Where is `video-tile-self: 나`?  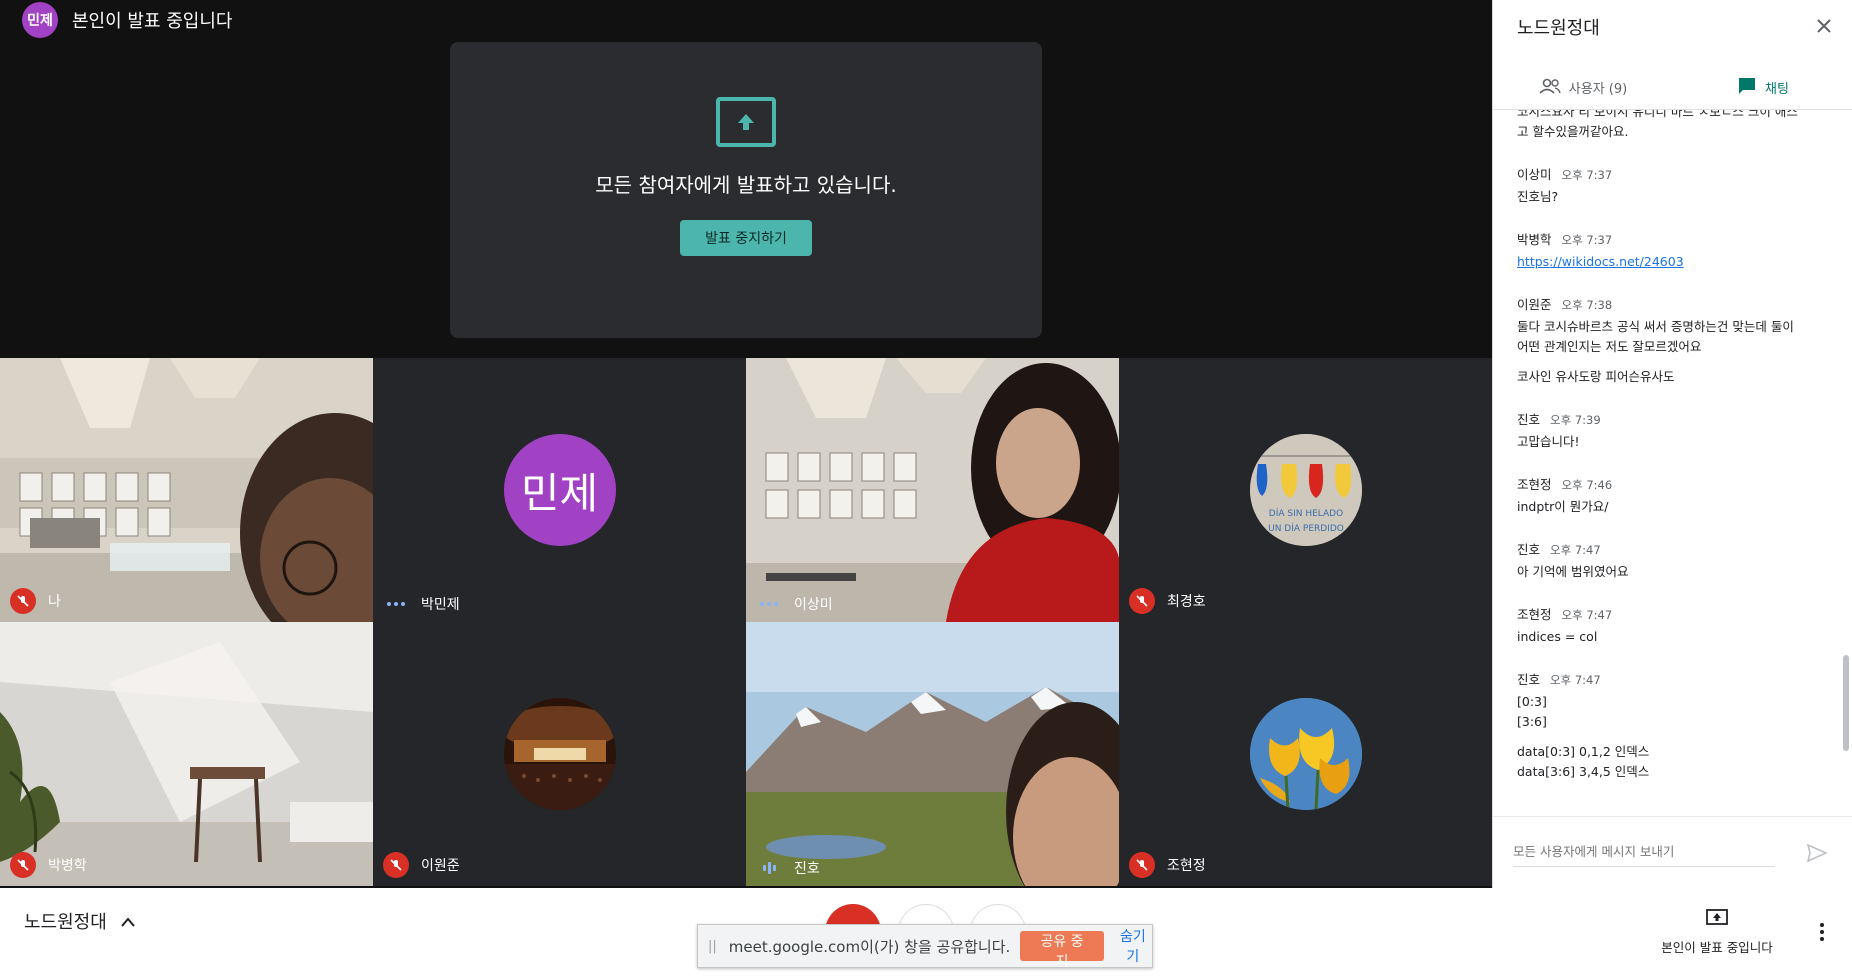
video-tile-self: 나 is located at coordinates (186, 490).